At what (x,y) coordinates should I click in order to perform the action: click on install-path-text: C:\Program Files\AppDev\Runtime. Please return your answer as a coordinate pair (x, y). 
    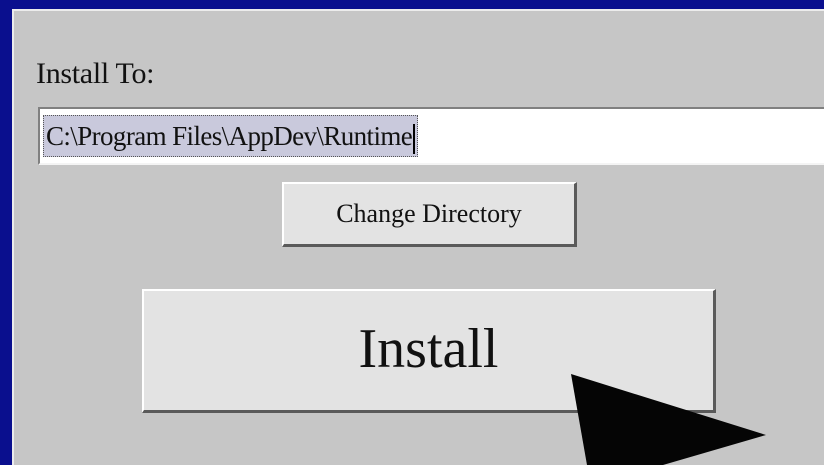
    Looking at the image, I should click on (229, 136).